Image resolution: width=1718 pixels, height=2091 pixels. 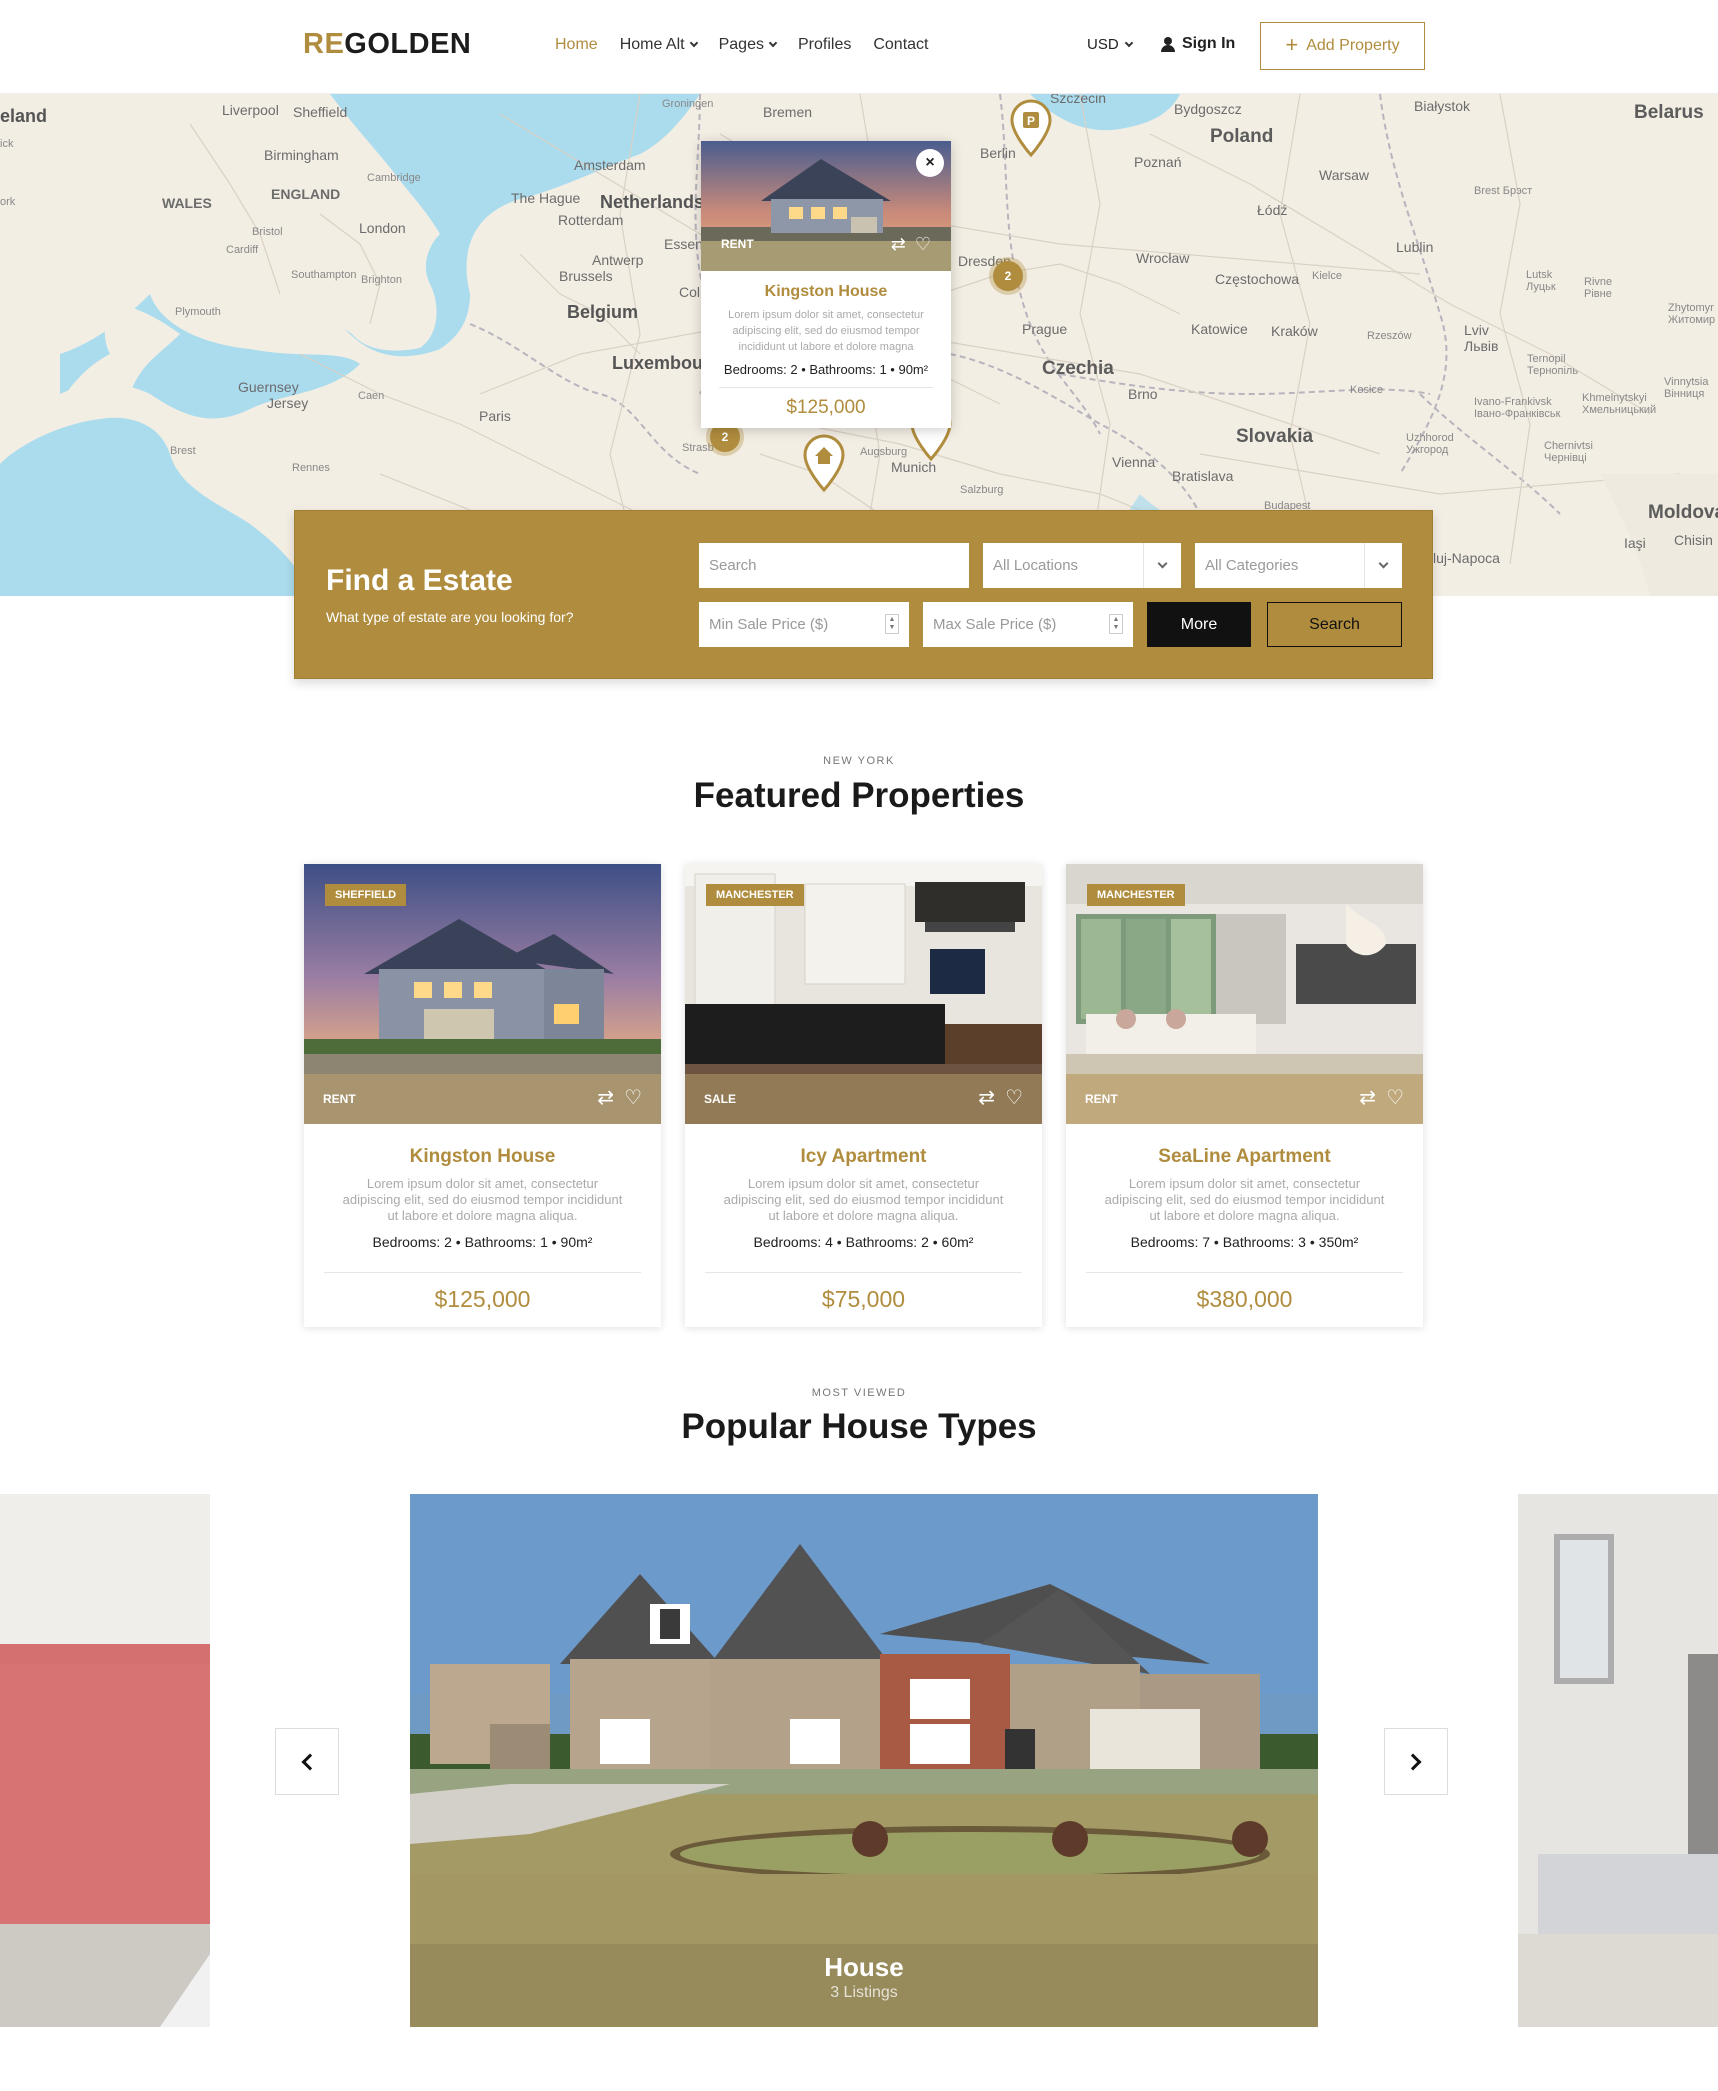 What do you see at coordinates (1342, 46) in the screenshot?
I see `add-property-button: + Add Property` at bounding box center [1342, 46].